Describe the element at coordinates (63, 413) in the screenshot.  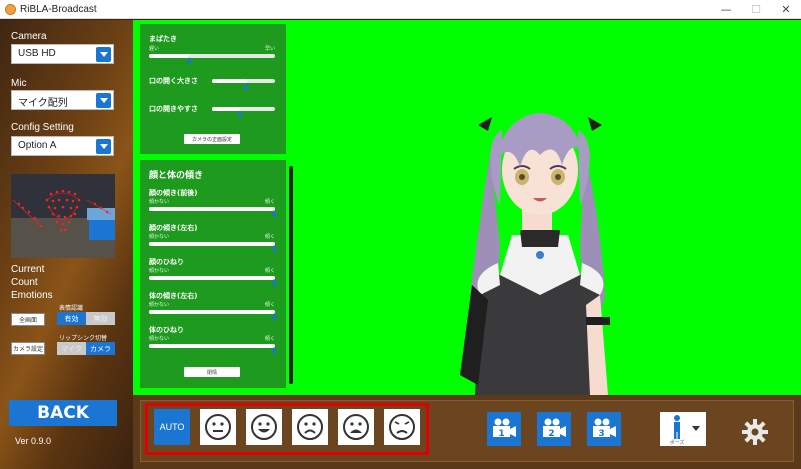
I see `back-button: BACK` at that location.